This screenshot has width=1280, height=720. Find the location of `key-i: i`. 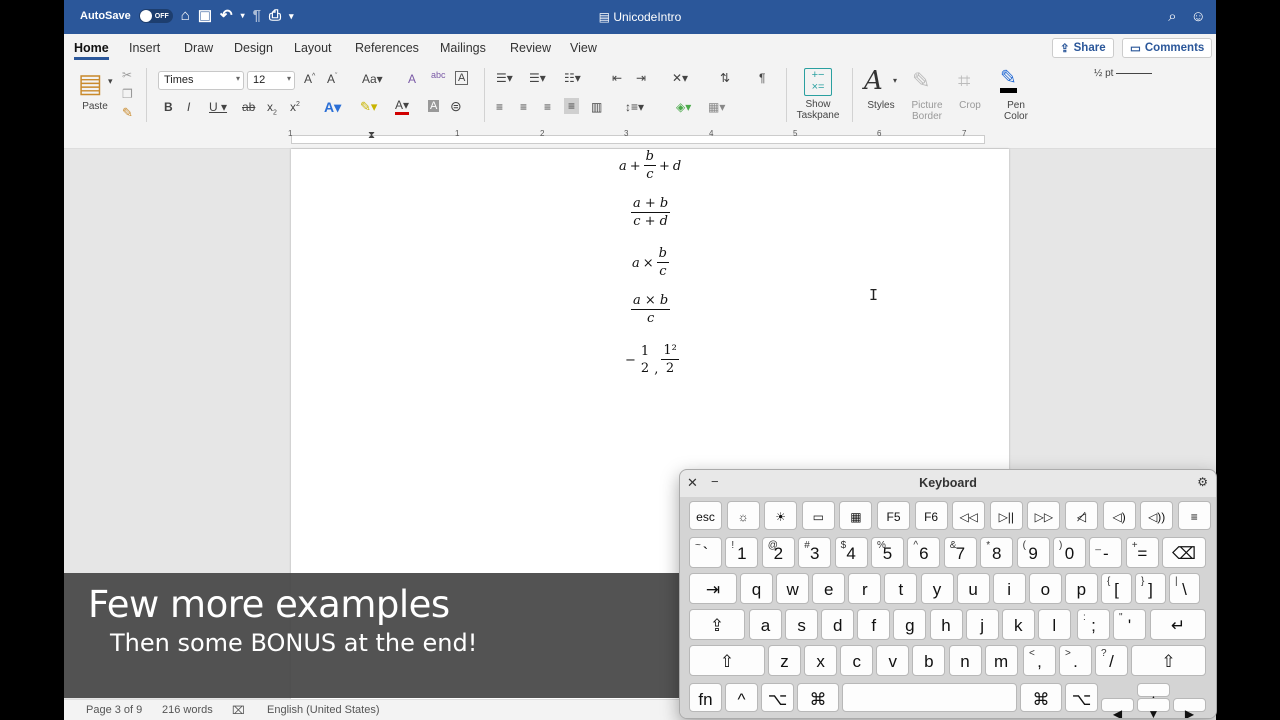

key-i: i is located at coordinates (1009, 588).